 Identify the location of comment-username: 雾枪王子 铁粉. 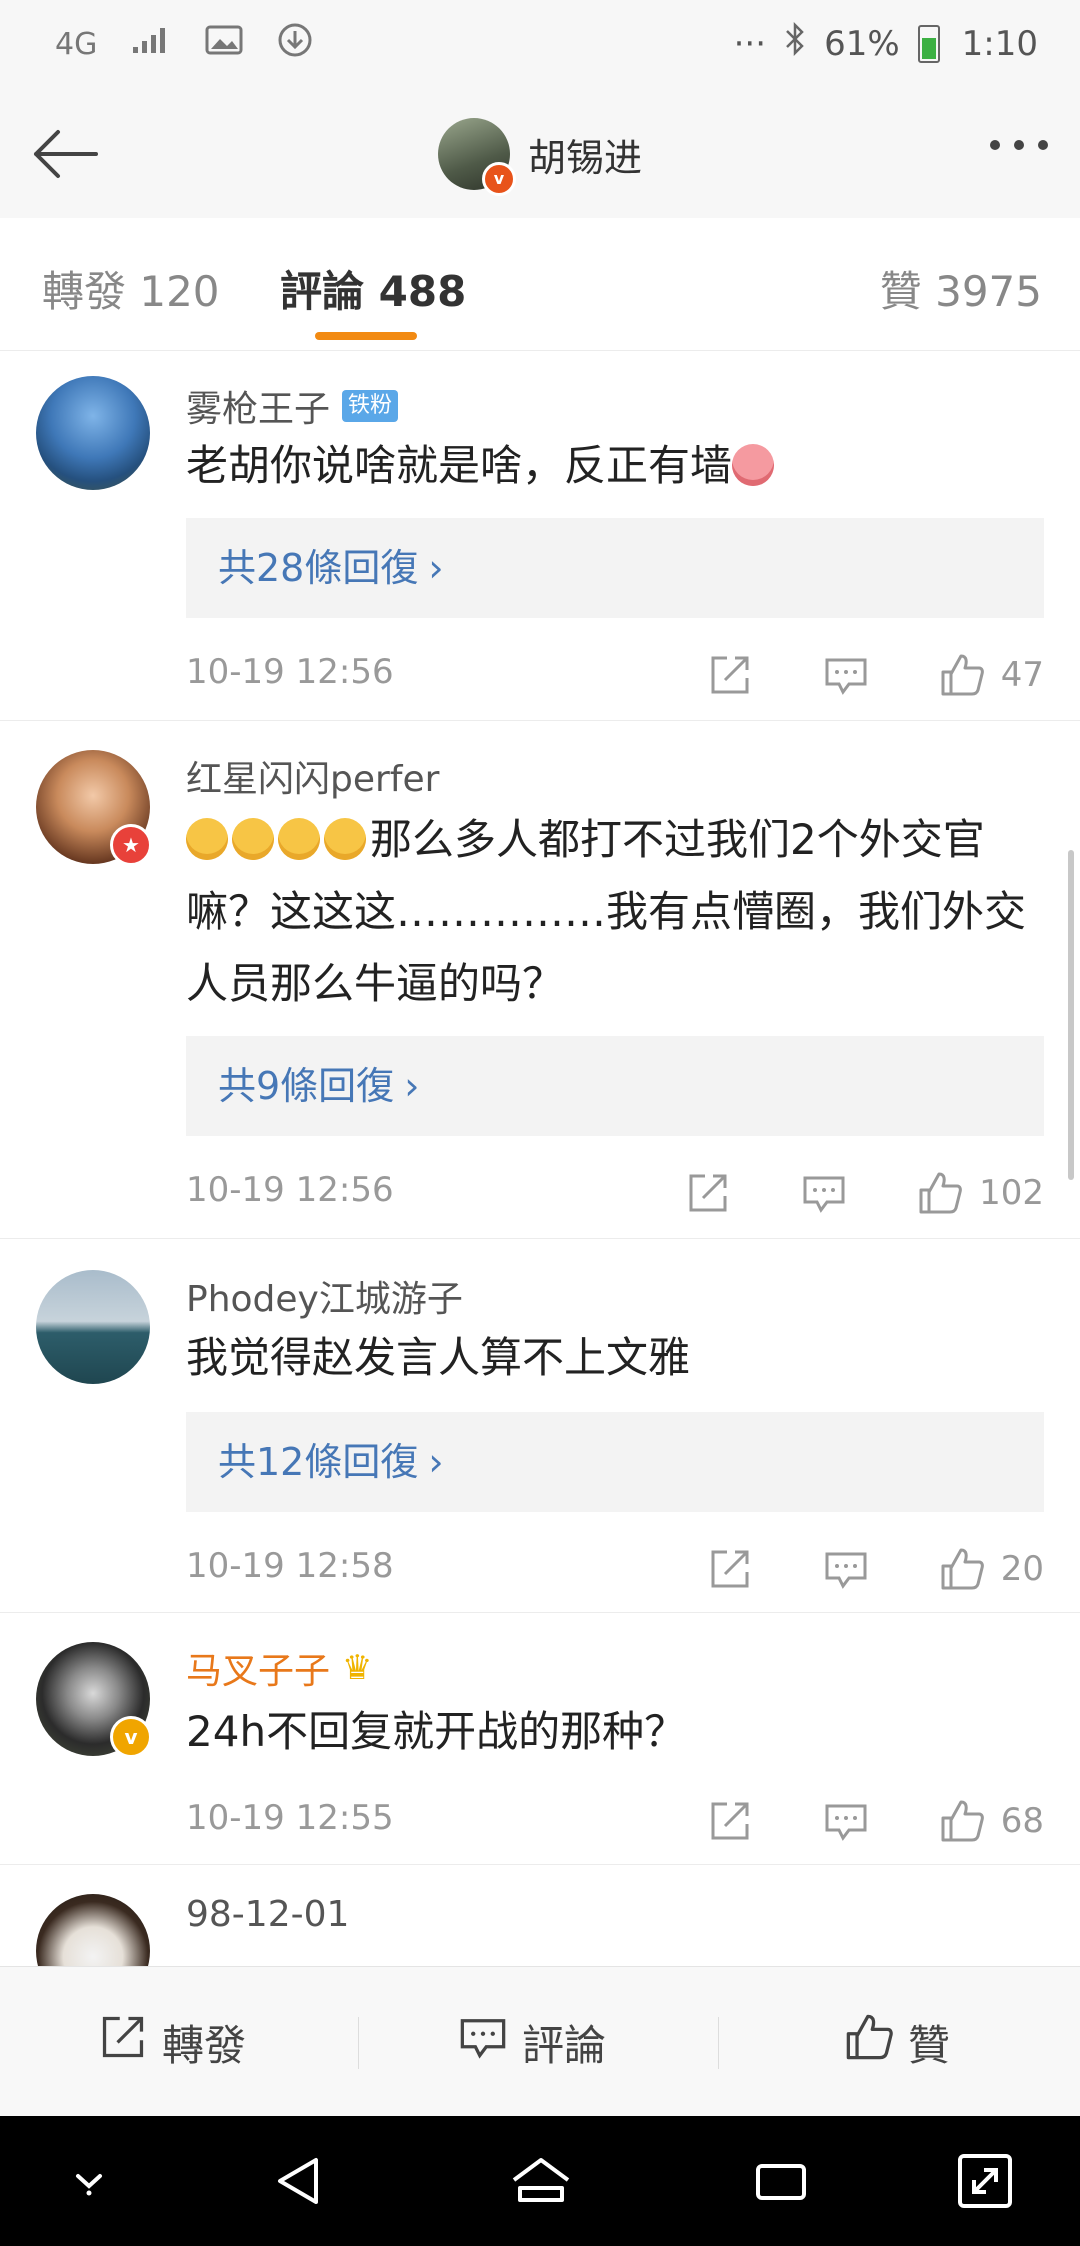
(292, 406).